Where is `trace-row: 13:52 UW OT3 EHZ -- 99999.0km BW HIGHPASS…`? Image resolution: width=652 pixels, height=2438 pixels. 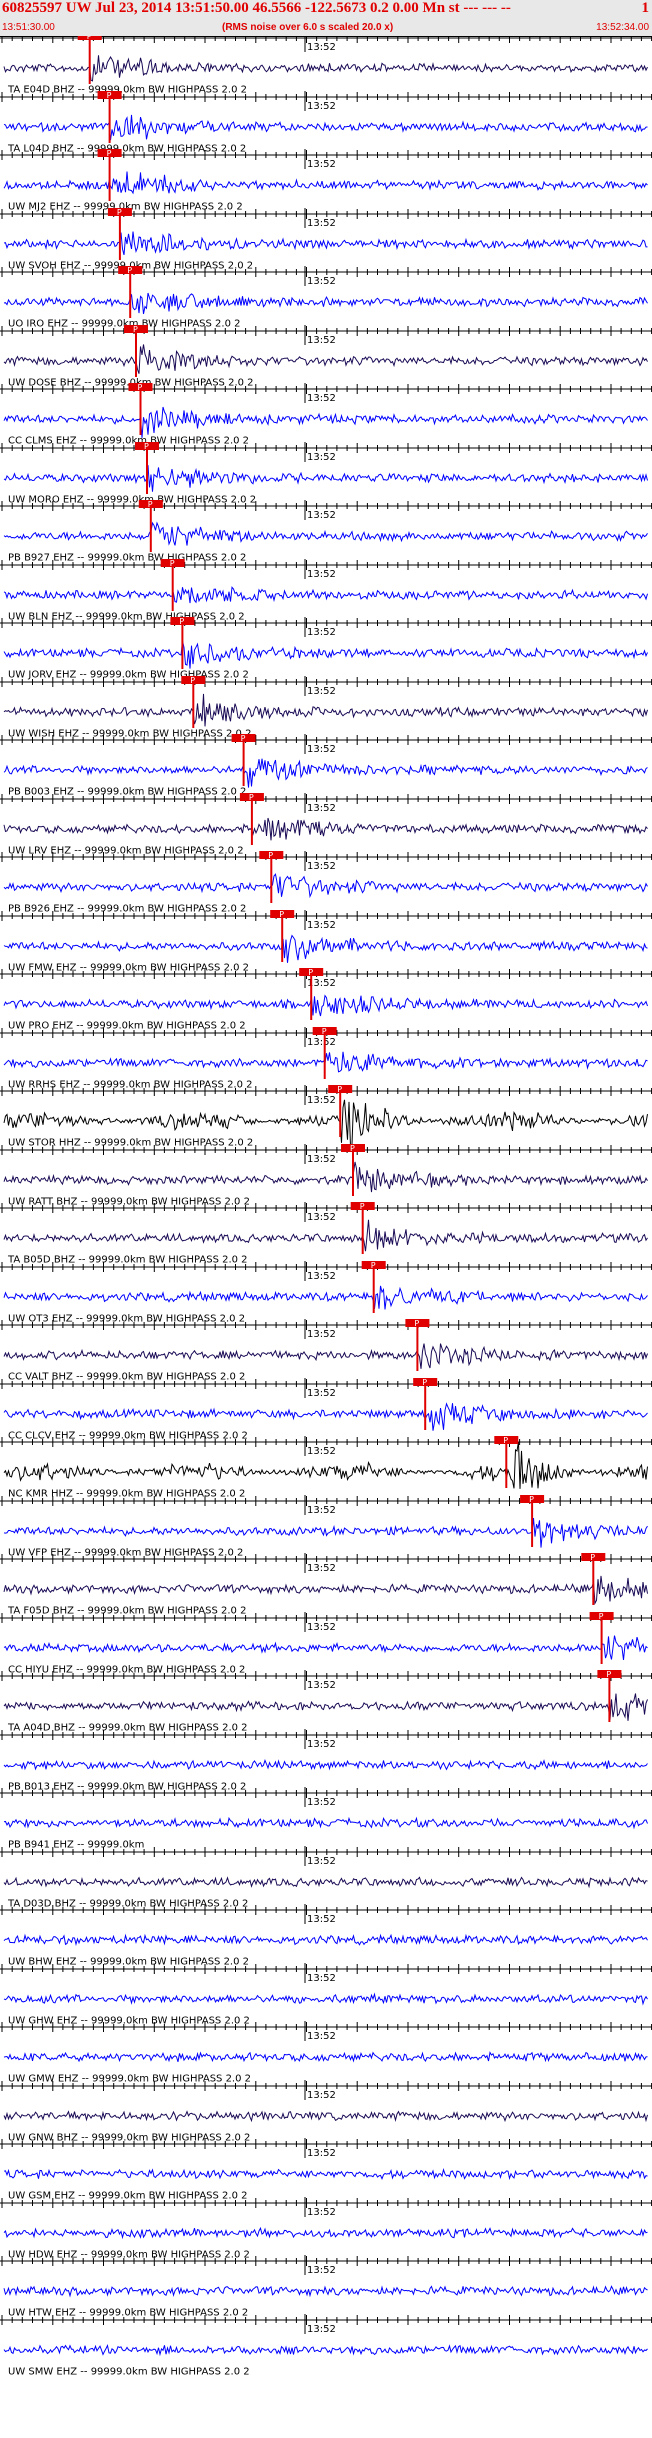 trace-row: 13:52 UW OT3 EHZ -- 99999.0km BW HIGHPASS… is located at coordinates (326, 1293).